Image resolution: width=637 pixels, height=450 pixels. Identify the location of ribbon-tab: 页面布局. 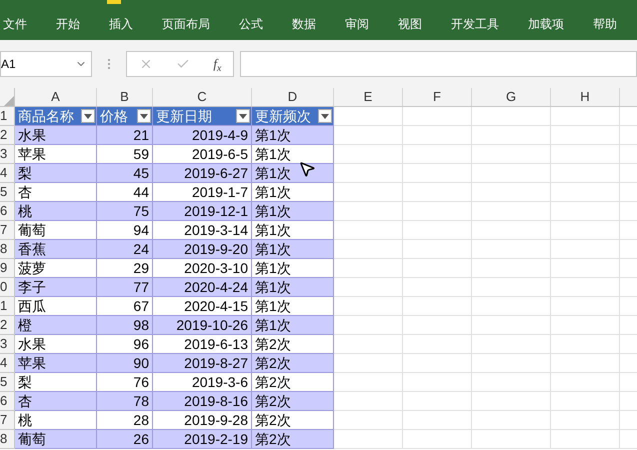
(186, 24).